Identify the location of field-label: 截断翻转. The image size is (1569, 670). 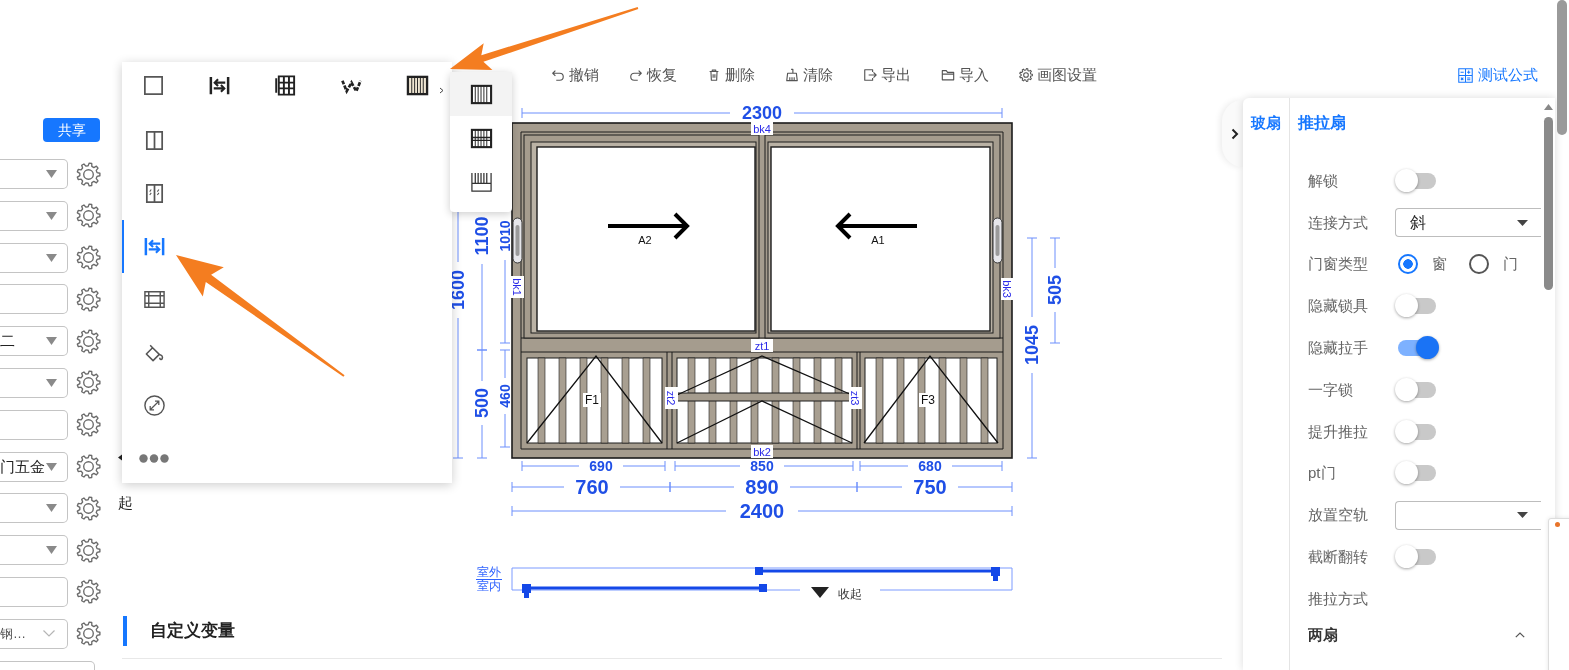
(1338, 557).